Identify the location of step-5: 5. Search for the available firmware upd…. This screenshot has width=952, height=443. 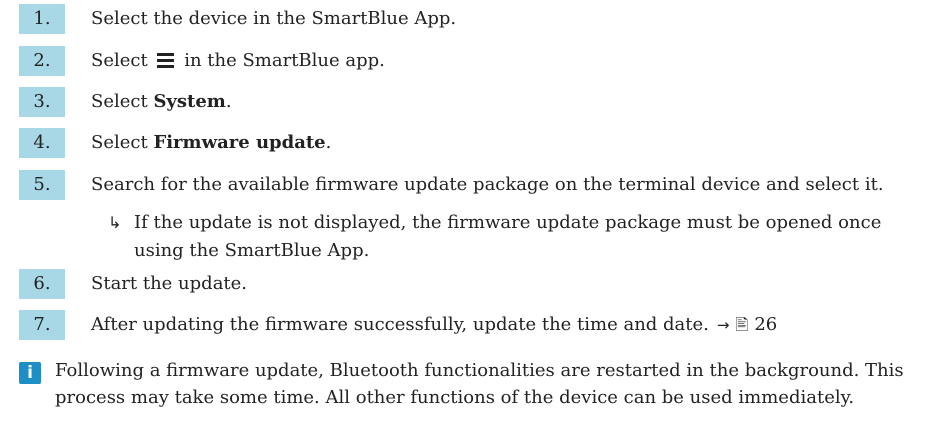
(470, 185).